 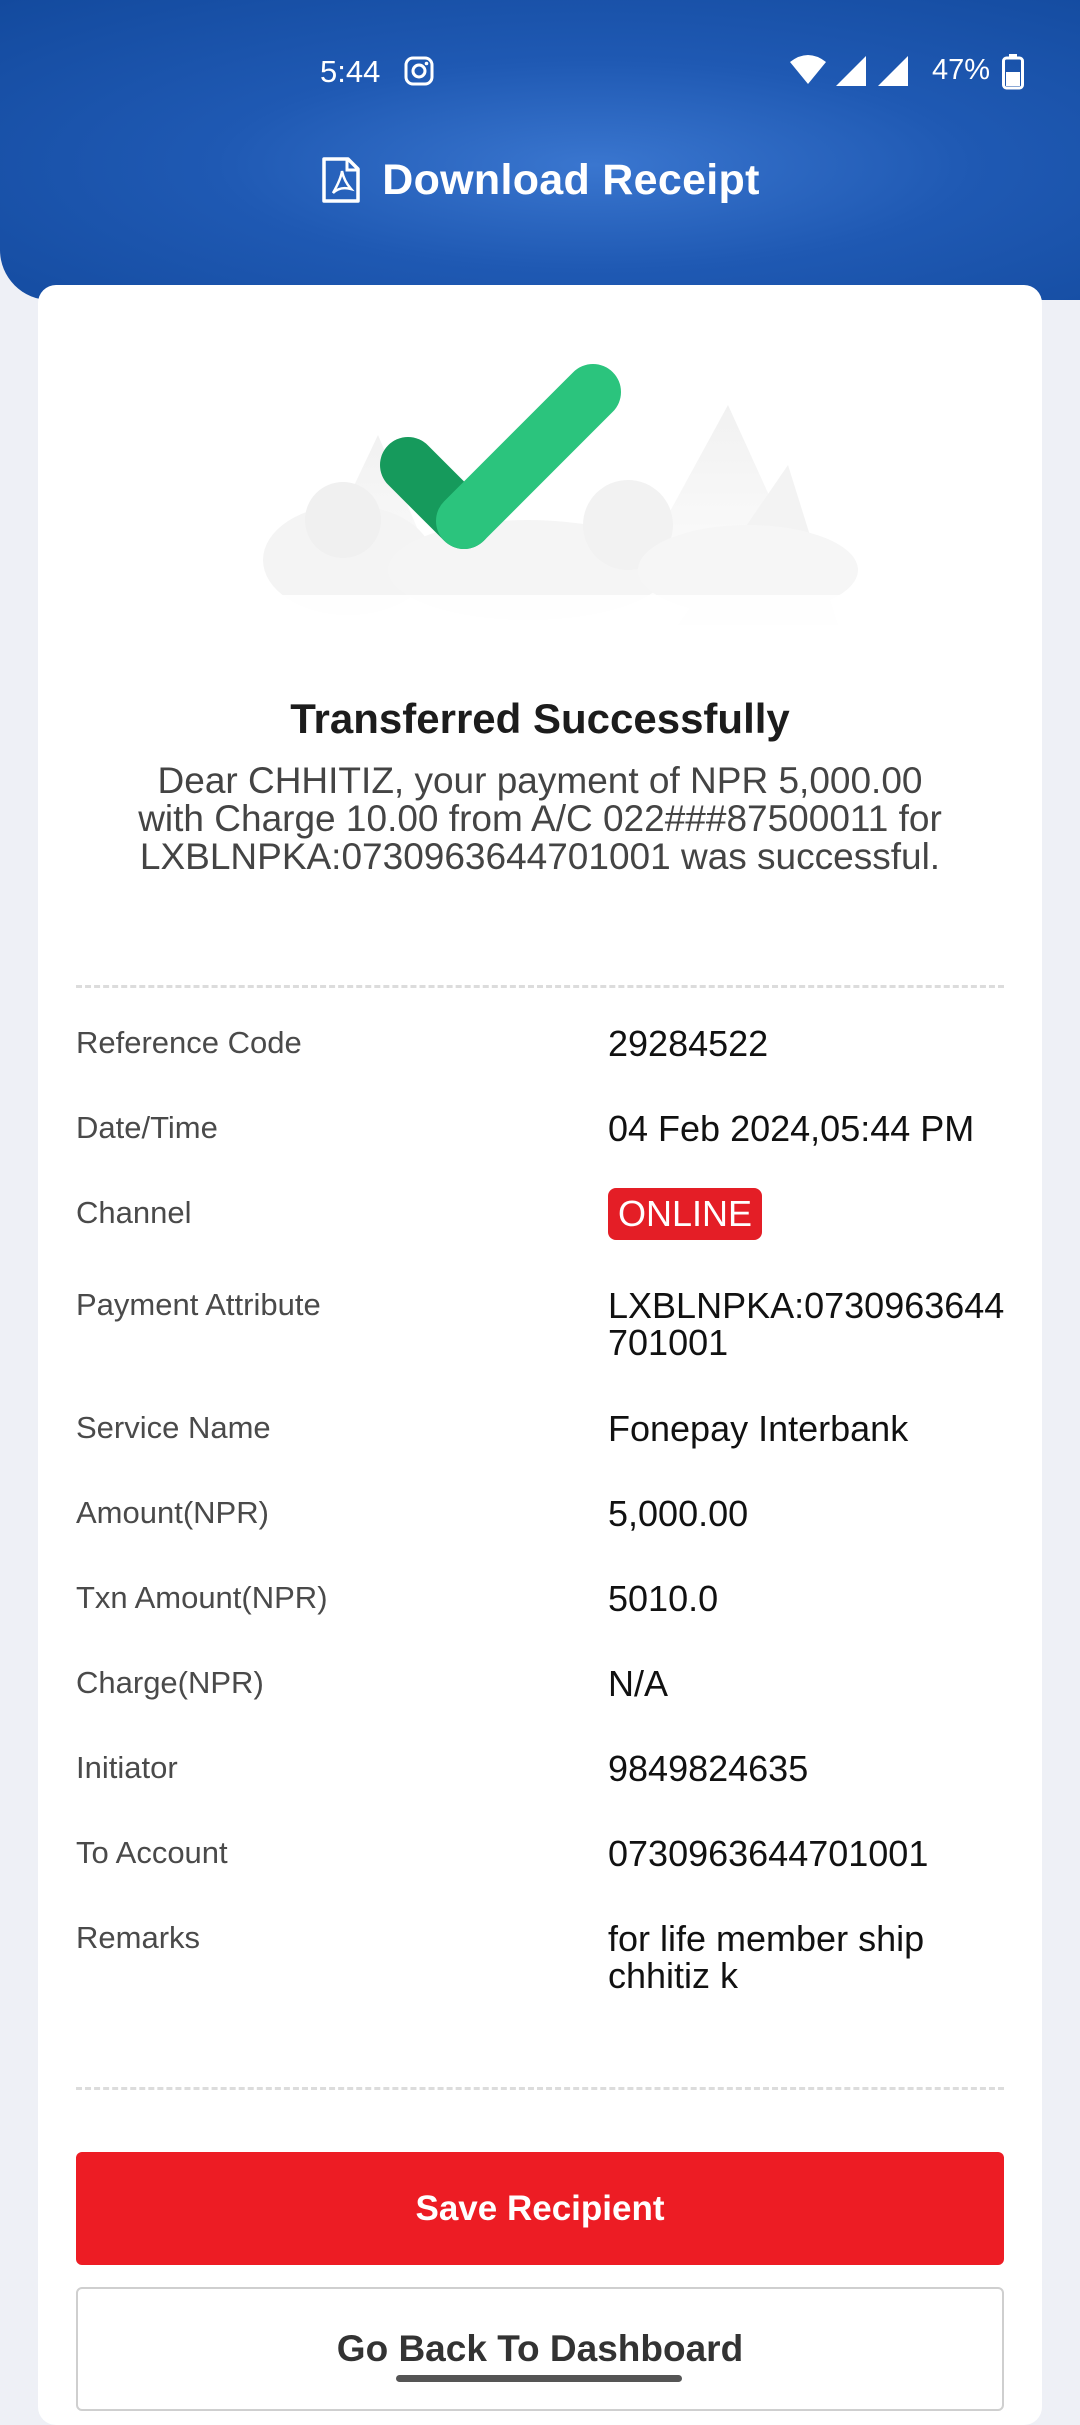 What do you see at coordinates (173, 1427) in the screenshot?
I see `detail-label: Service Name` at bounding box center [173, 1427].